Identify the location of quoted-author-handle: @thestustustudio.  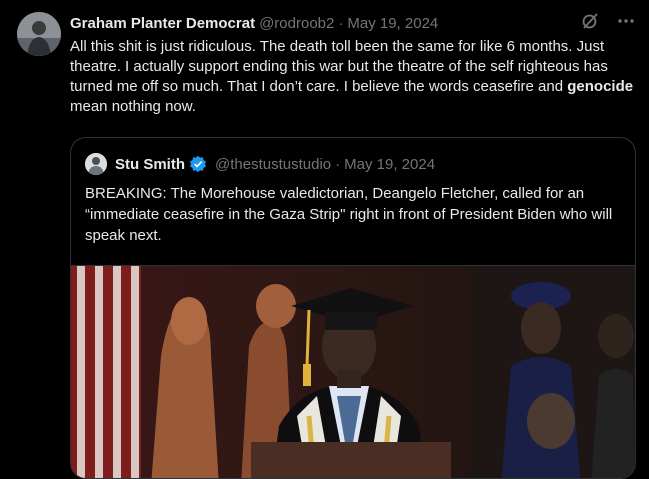
(273, 164).